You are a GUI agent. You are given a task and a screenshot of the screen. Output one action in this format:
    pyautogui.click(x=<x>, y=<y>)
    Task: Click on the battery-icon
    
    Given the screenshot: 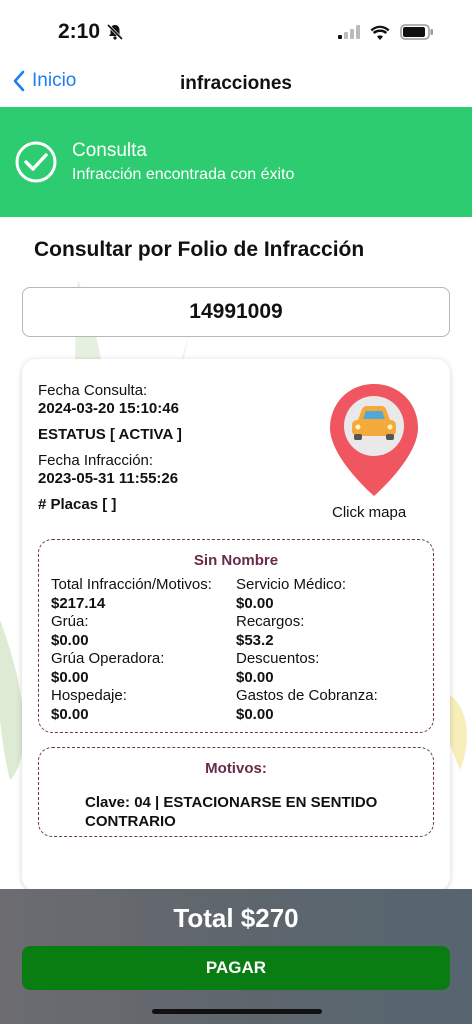 What is the action you would take?
    pyautogui.click(x=416, y=32)
    